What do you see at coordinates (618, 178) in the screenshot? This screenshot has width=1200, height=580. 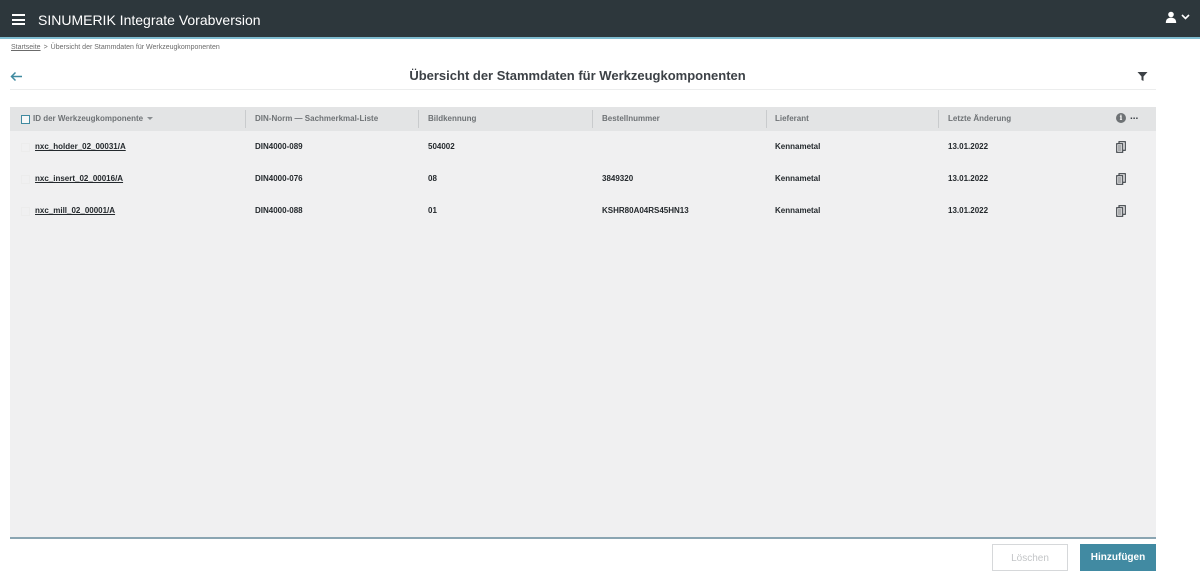 I see `bestellnummer-cell: 3849320` at bounding box center [618, 178].